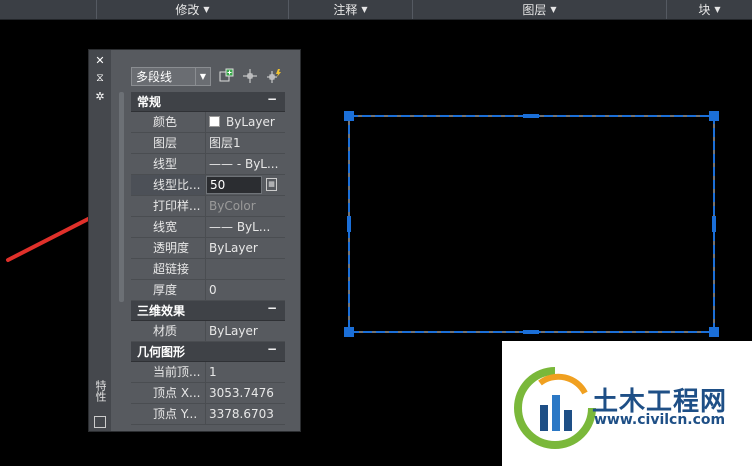 The height and width of the screenshot is (466, 752). What do you see at coordinates (214, 121) in the screenshot?
I see `color-swatch-icon` at bounding box center [214, 121].